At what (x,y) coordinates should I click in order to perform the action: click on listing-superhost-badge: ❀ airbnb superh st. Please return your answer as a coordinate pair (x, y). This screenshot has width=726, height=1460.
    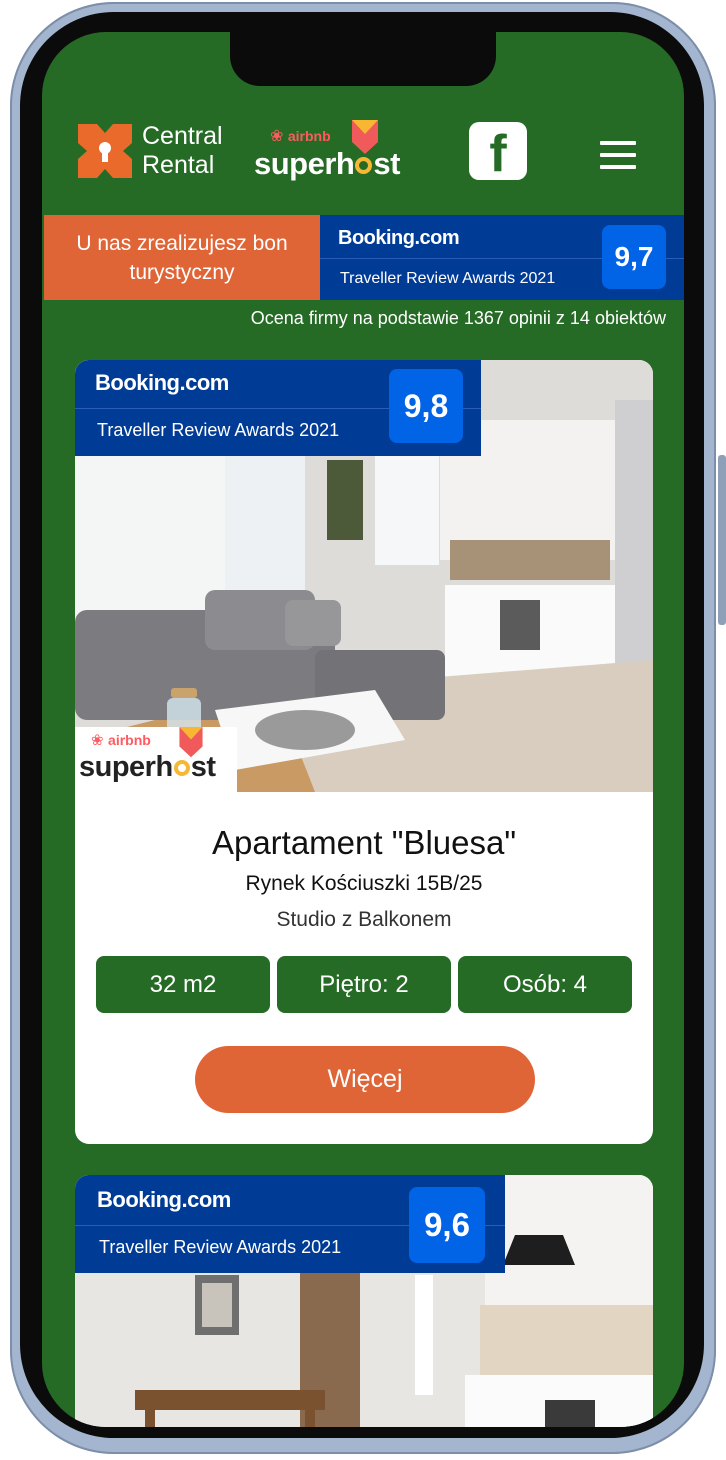
    Looking at the image, I should click on (156, 759).